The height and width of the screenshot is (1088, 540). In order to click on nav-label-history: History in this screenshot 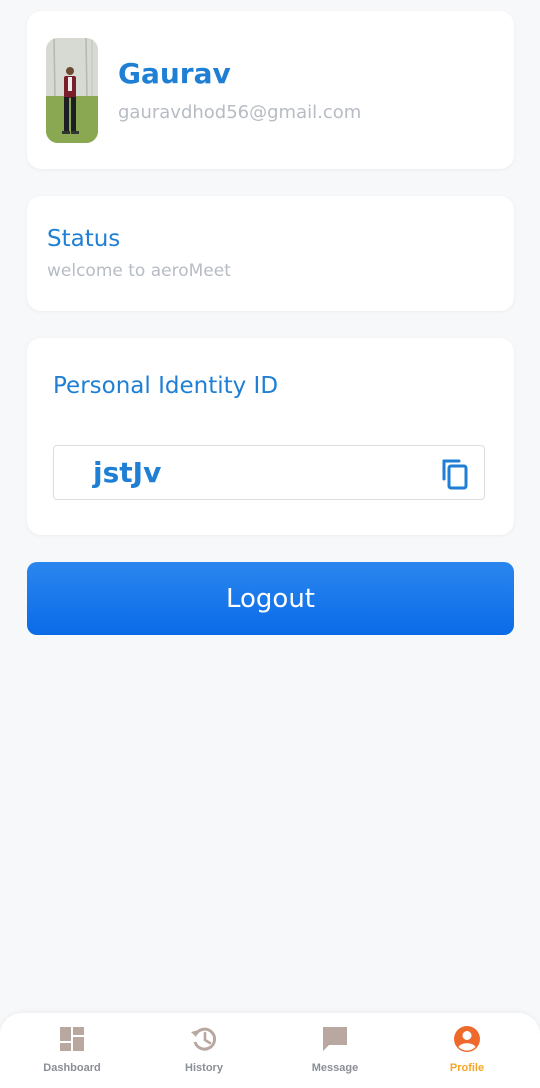, I will do `click(204, 1068)`.